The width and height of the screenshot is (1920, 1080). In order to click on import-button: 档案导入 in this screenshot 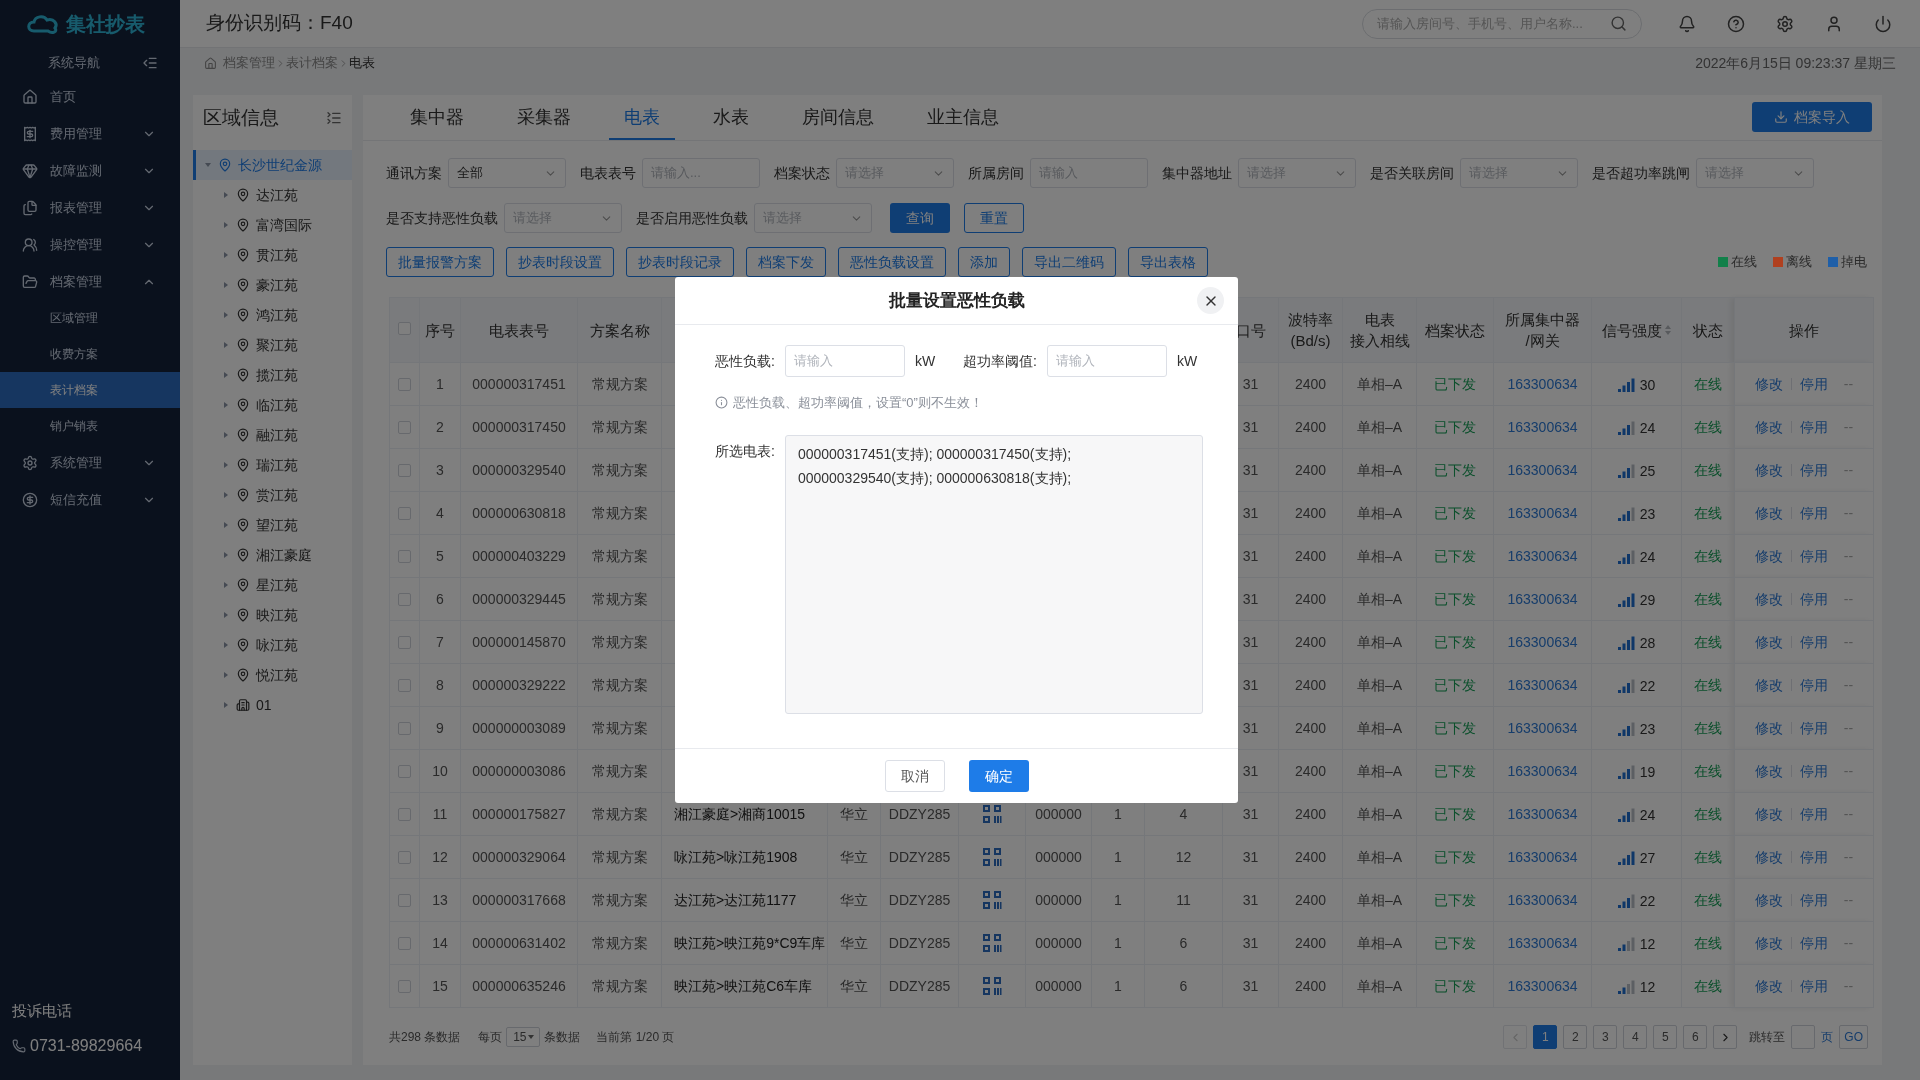, I will do `click(1812, 117)`.